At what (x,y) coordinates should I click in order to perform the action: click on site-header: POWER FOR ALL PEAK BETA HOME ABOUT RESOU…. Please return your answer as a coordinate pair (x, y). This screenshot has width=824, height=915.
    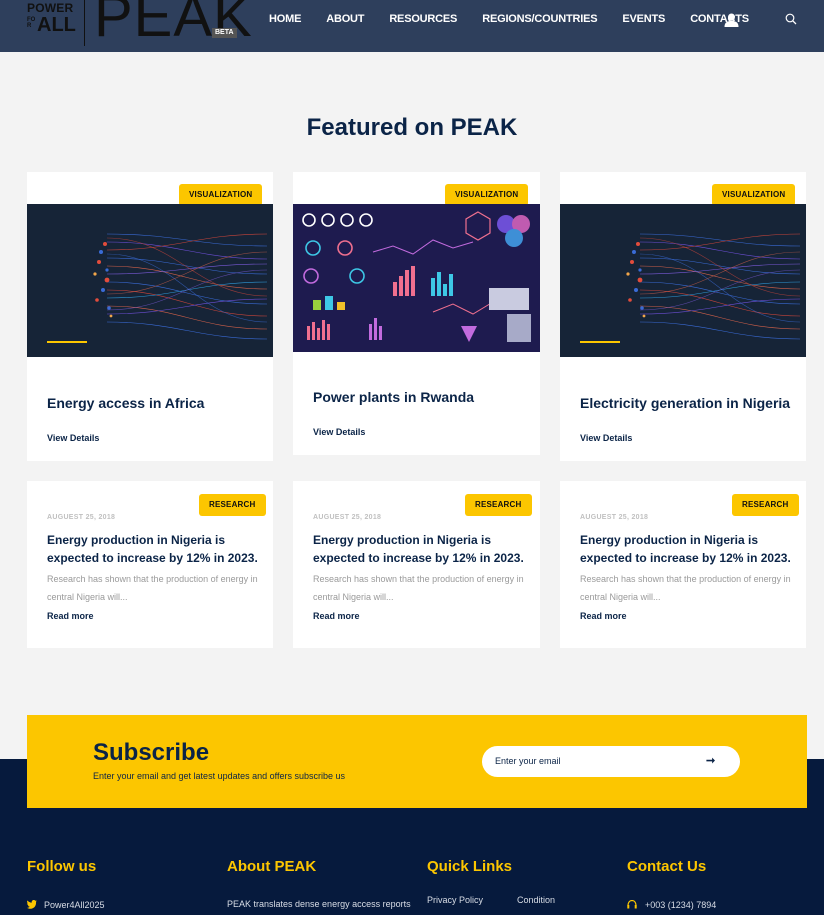
    Looking at the image, I should click on (412, 26).